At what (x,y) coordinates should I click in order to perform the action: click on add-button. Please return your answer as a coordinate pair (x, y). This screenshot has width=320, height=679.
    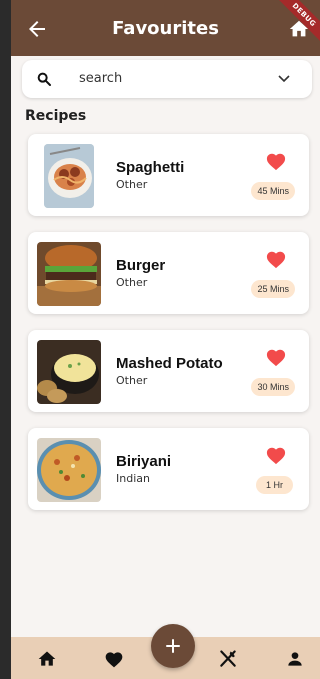
    Looking at the image, I should click on (173, 646).